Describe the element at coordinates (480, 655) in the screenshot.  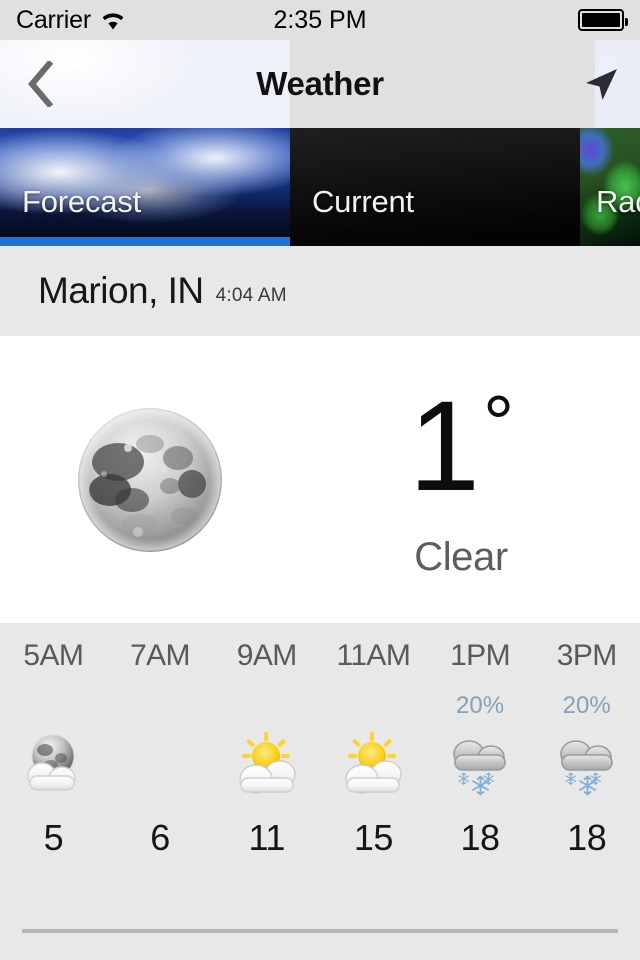
I see `hour-label: 1PM` at that location.